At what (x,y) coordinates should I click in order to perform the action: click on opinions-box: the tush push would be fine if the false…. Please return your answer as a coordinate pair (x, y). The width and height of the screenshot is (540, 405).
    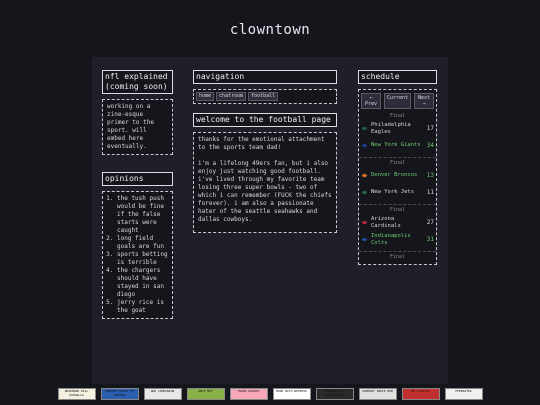
    Looking at the image, I should click on (137, 255).